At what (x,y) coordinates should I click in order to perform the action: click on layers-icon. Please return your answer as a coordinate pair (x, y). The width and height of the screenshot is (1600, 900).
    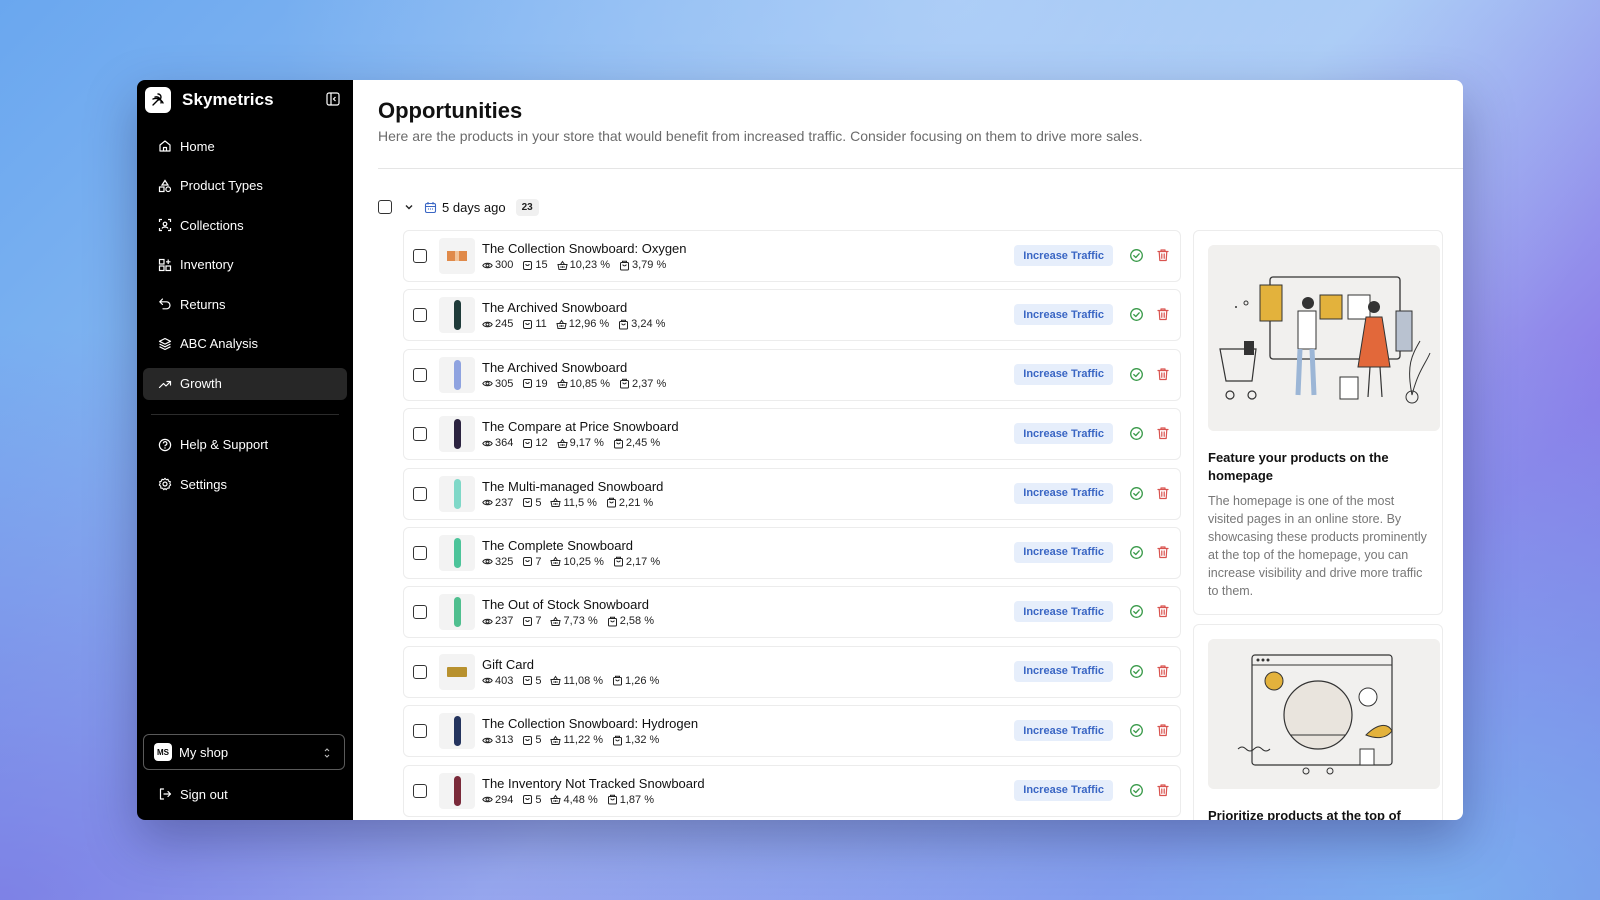
    Looking at the image, I should click on (165, 344).